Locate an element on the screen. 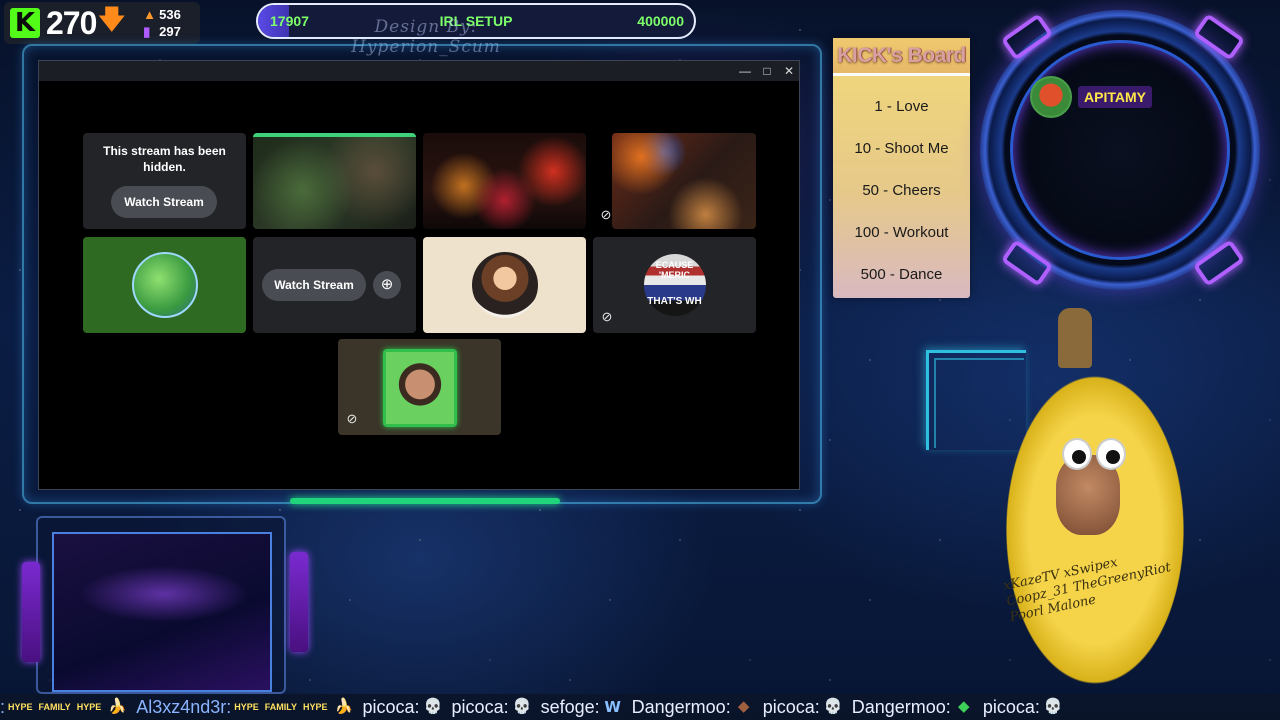  participant-tile-camera: ⊘ is located at coordinates (419, 387).